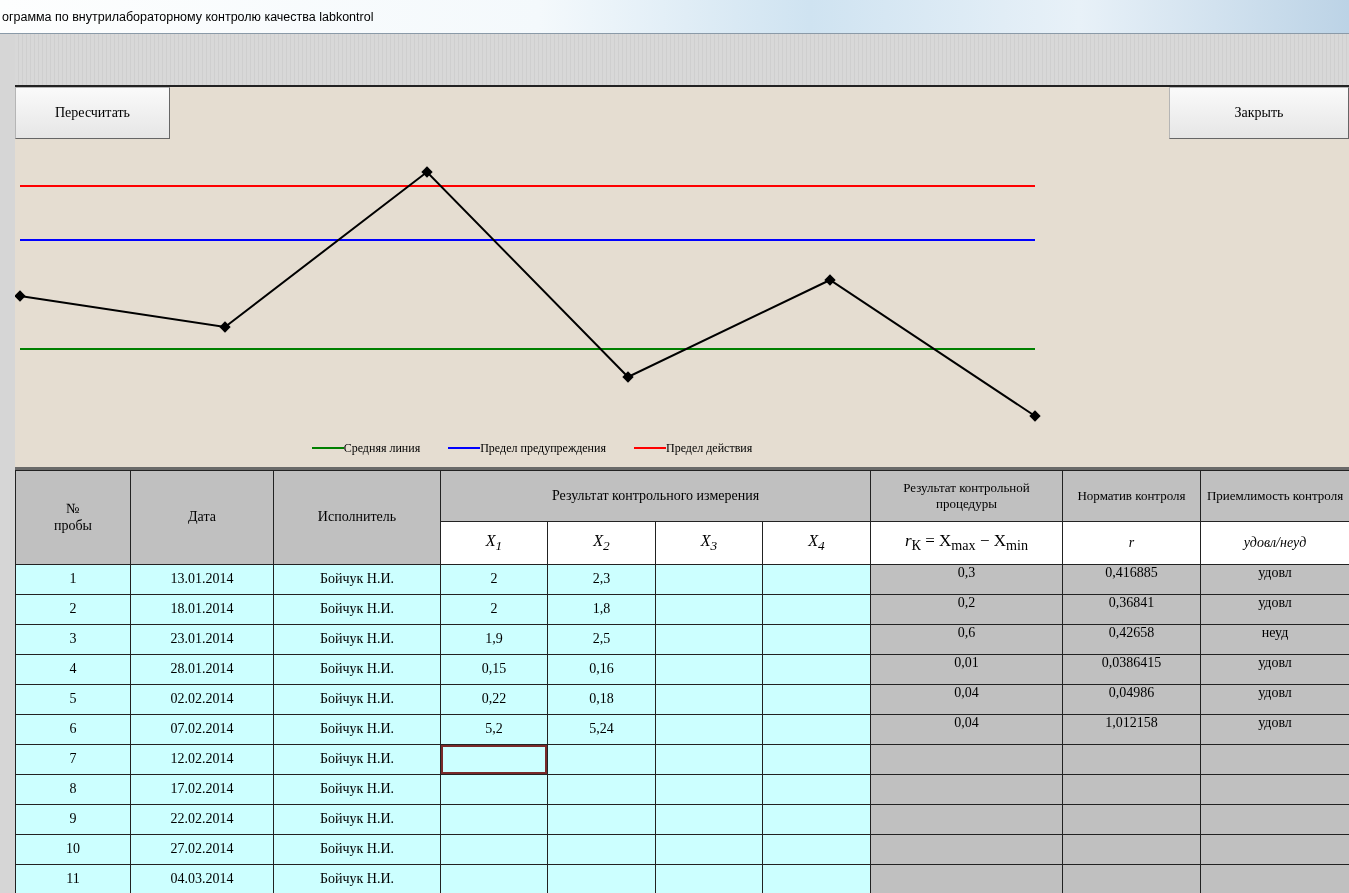 Image resolution: width=1349 pixels, height=893 pixels. I want to click on table-cell: 02.02.2014, so click(202, 699).